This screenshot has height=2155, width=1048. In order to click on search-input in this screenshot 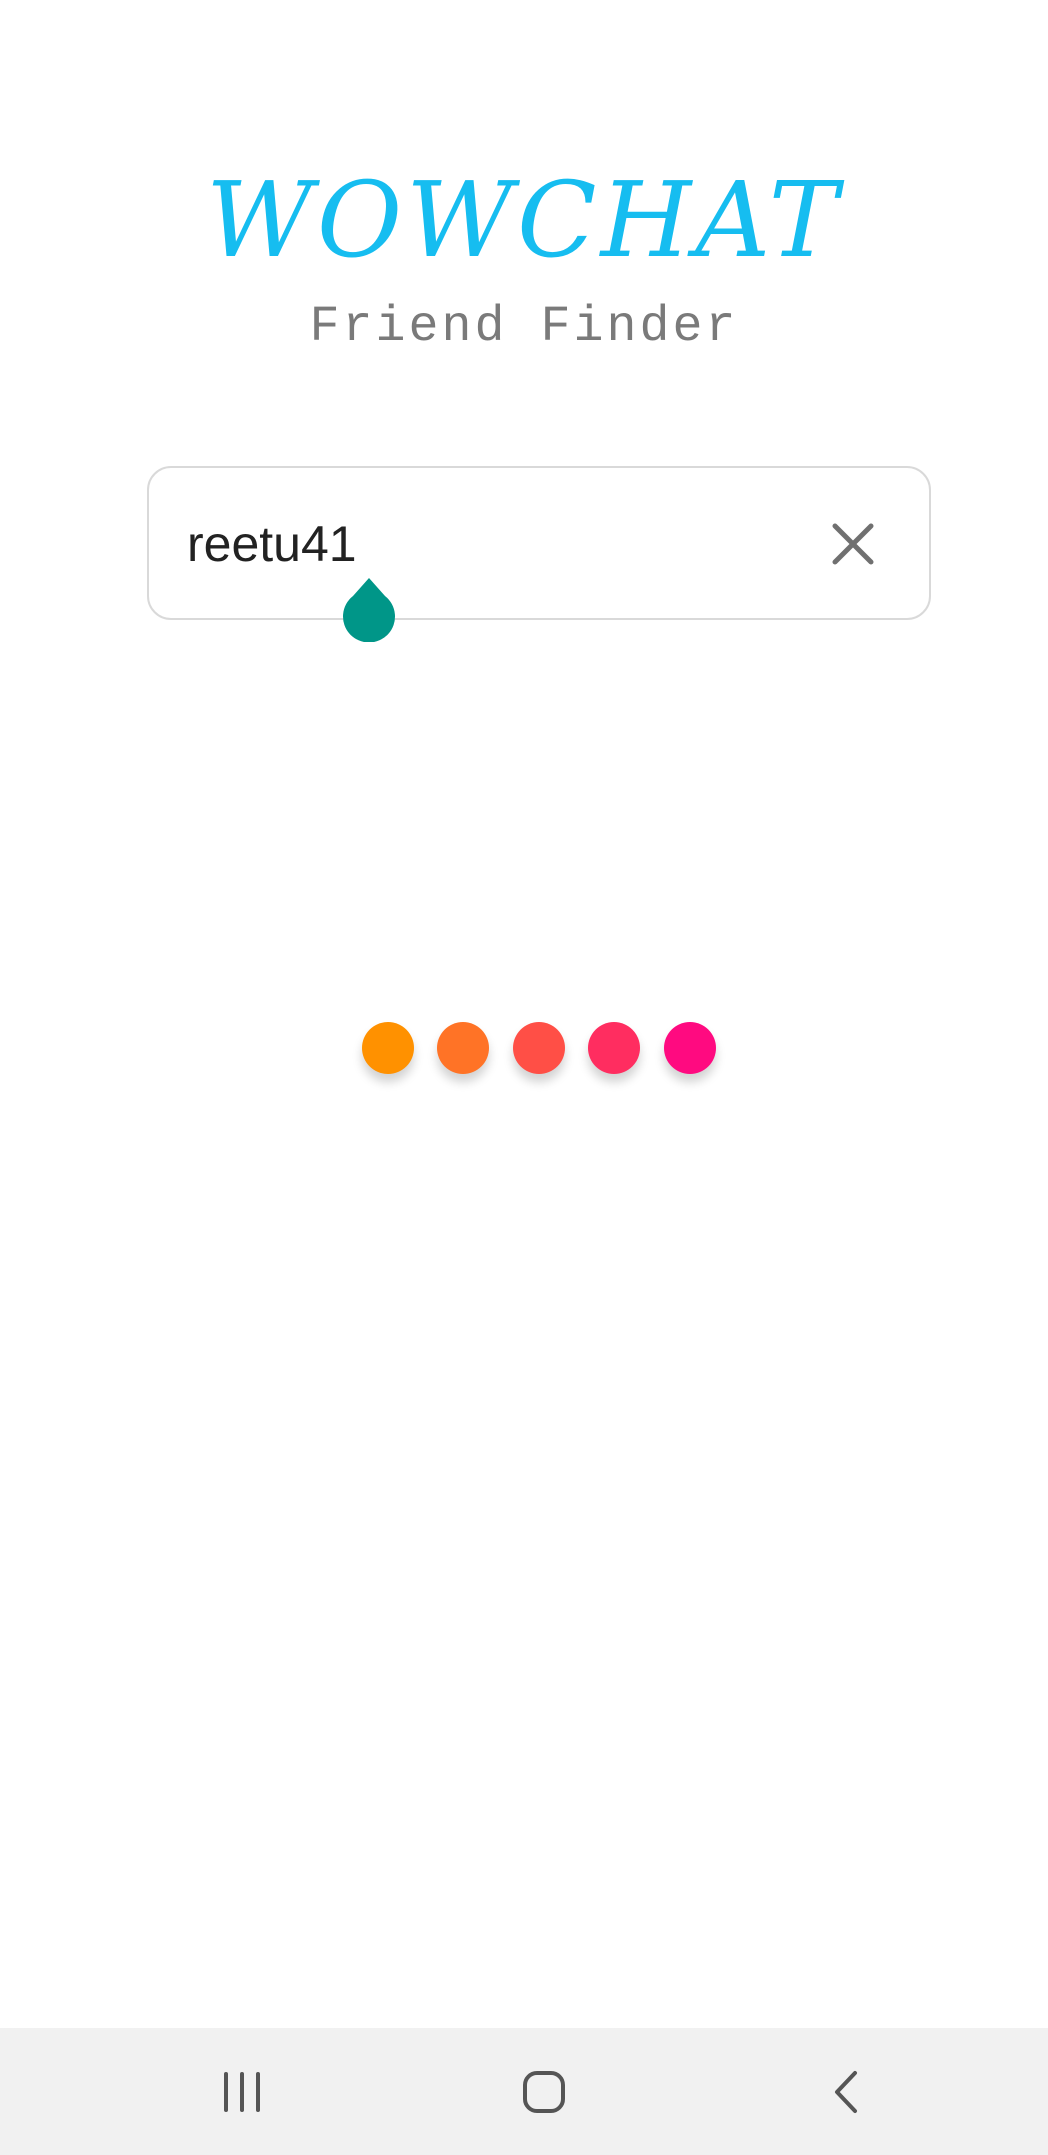, I will do `click(487, 544)`.